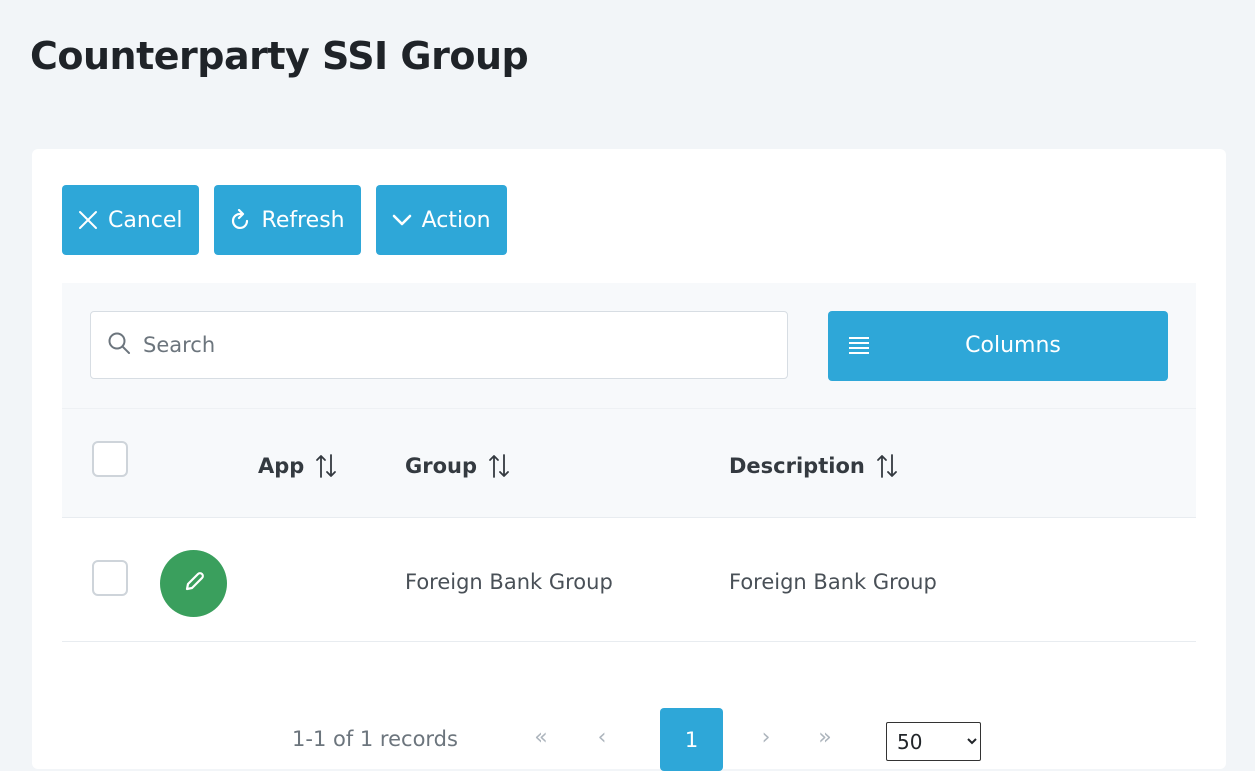 This screenshot has height=771, width=1255. What do you see at coordinates (145, 220) in the screenshot?
I see `cancel-label: Cancel` at bounding box center [145, 220].